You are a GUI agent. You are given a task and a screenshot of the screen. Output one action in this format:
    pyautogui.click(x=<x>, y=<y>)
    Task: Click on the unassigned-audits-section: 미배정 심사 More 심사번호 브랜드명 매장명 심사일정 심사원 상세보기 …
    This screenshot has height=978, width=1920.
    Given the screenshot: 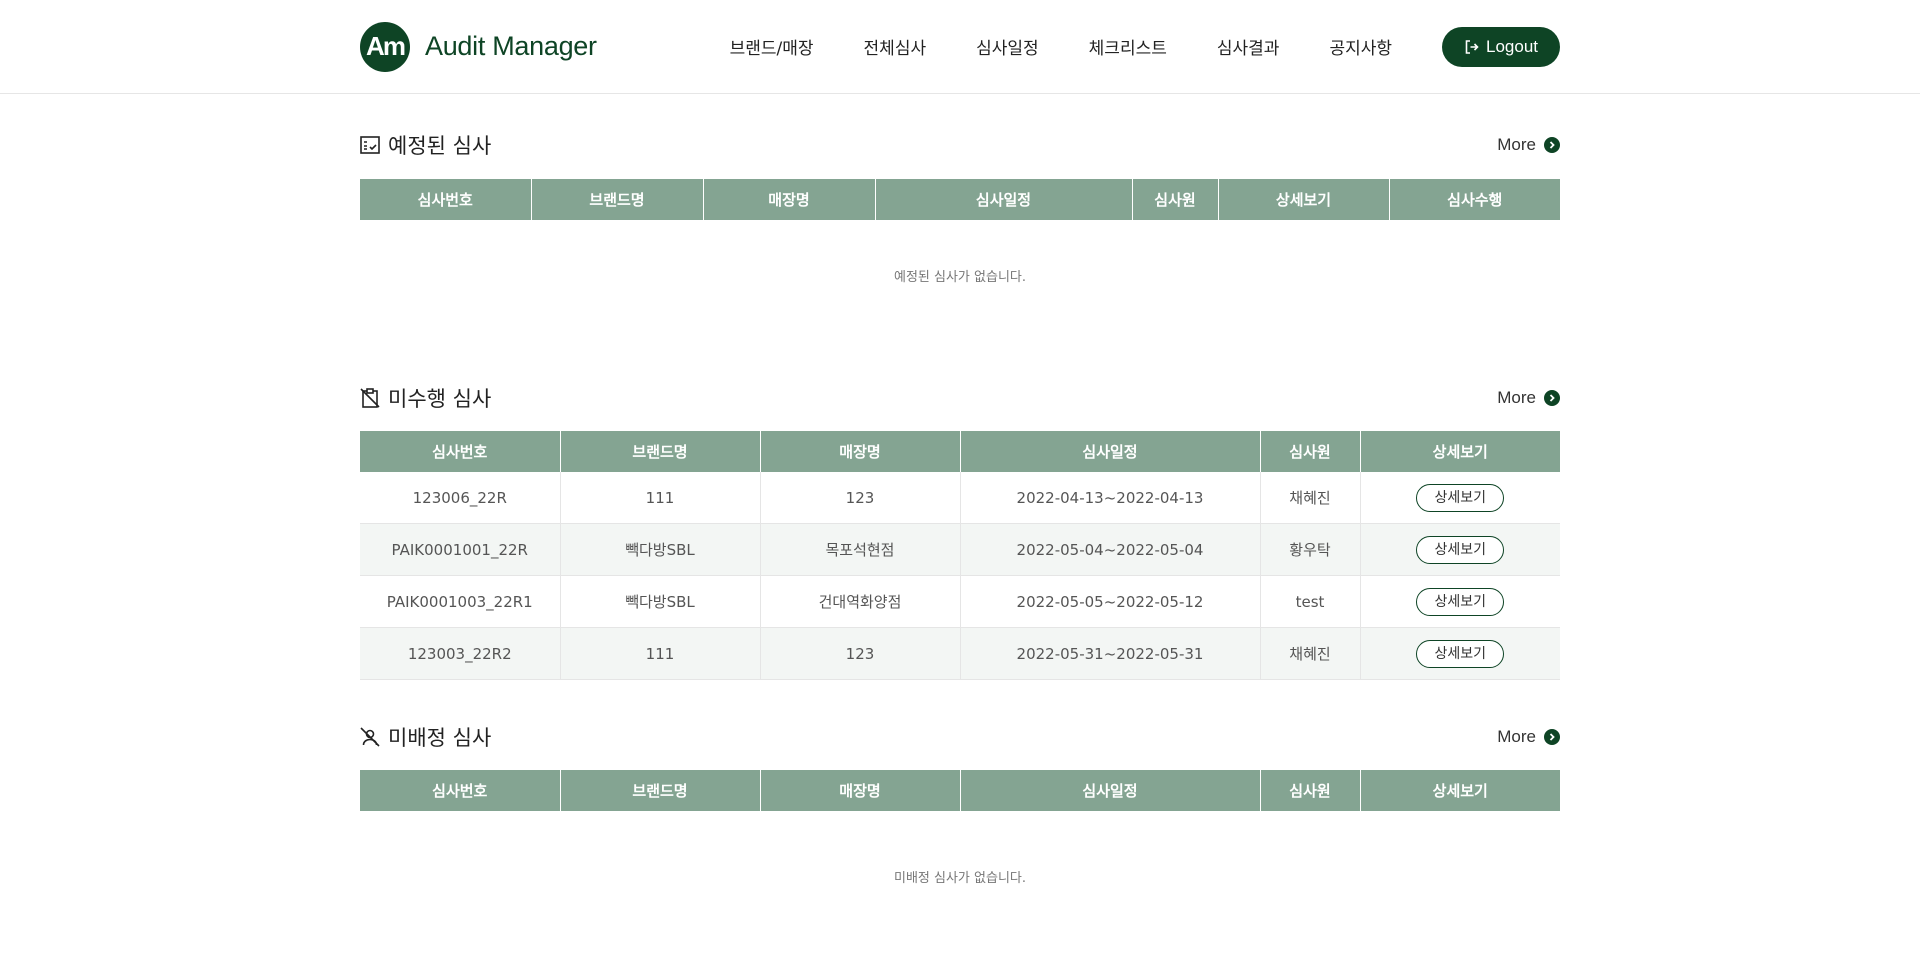 What is the action you would take?
    pyautogui.click(x=960, y=834)
    